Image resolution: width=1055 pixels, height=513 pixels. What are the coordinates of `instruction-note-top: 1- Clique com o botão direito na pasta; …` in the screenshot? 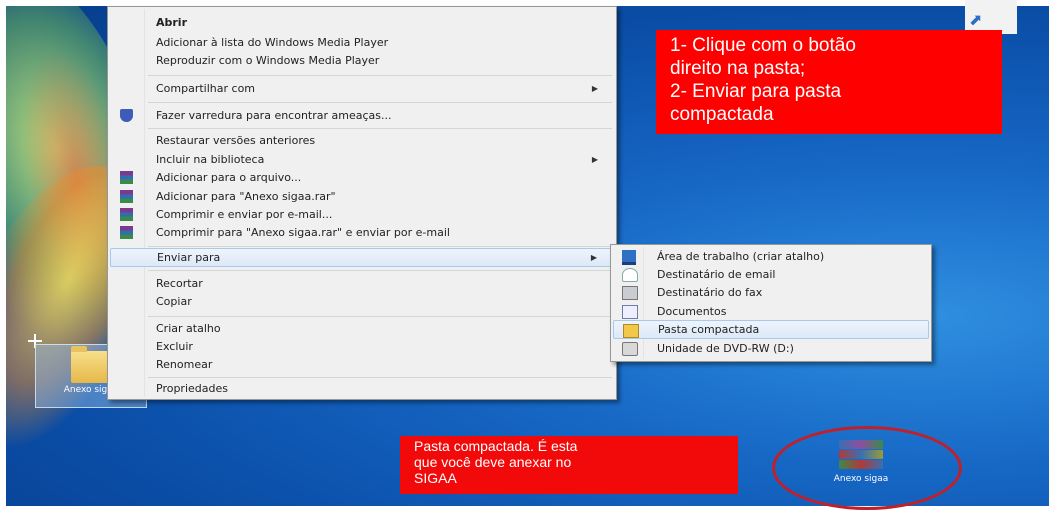 It's located at (829, 82).